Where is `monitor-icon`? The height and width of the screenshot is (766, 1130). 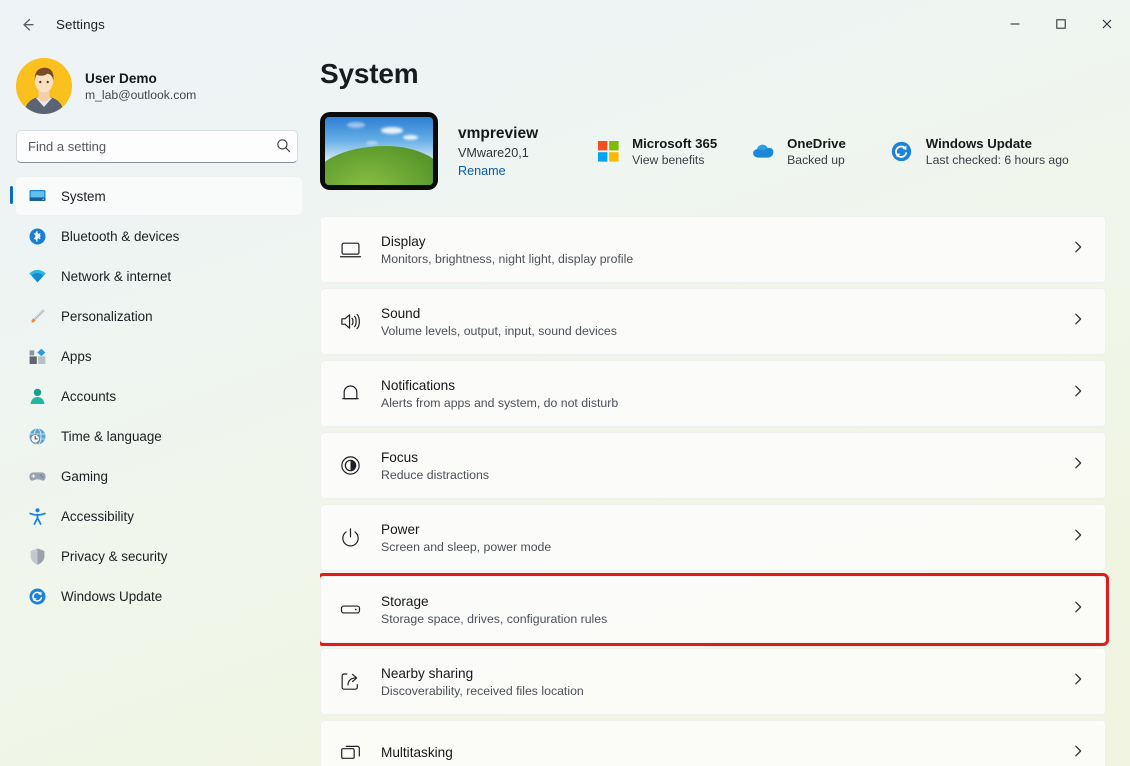 monitor-icon is located at coordinates (37, 196).